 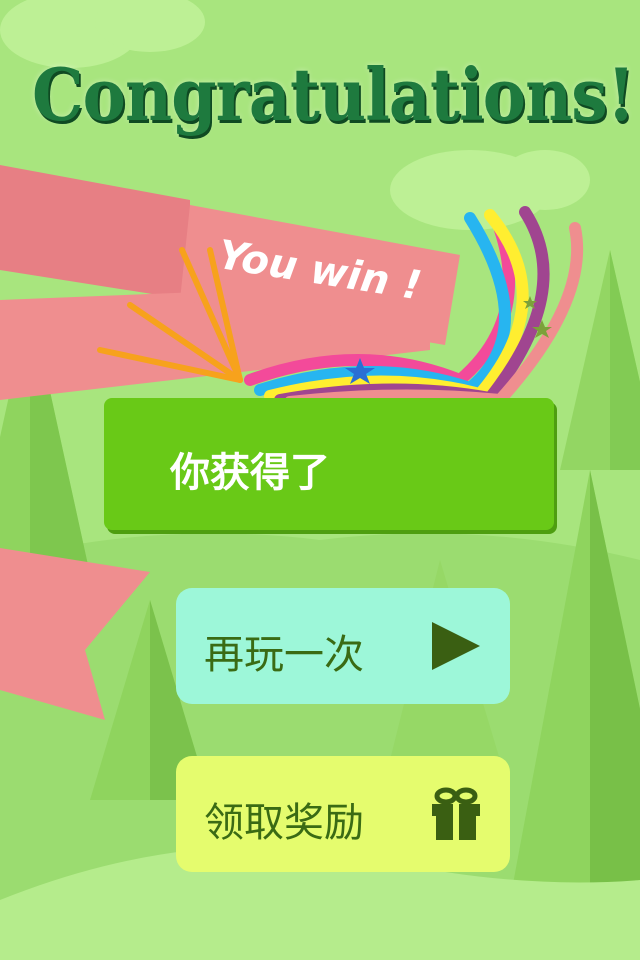 I want to click on play-again-button: 再玩一次, so click(x=343, y=646).